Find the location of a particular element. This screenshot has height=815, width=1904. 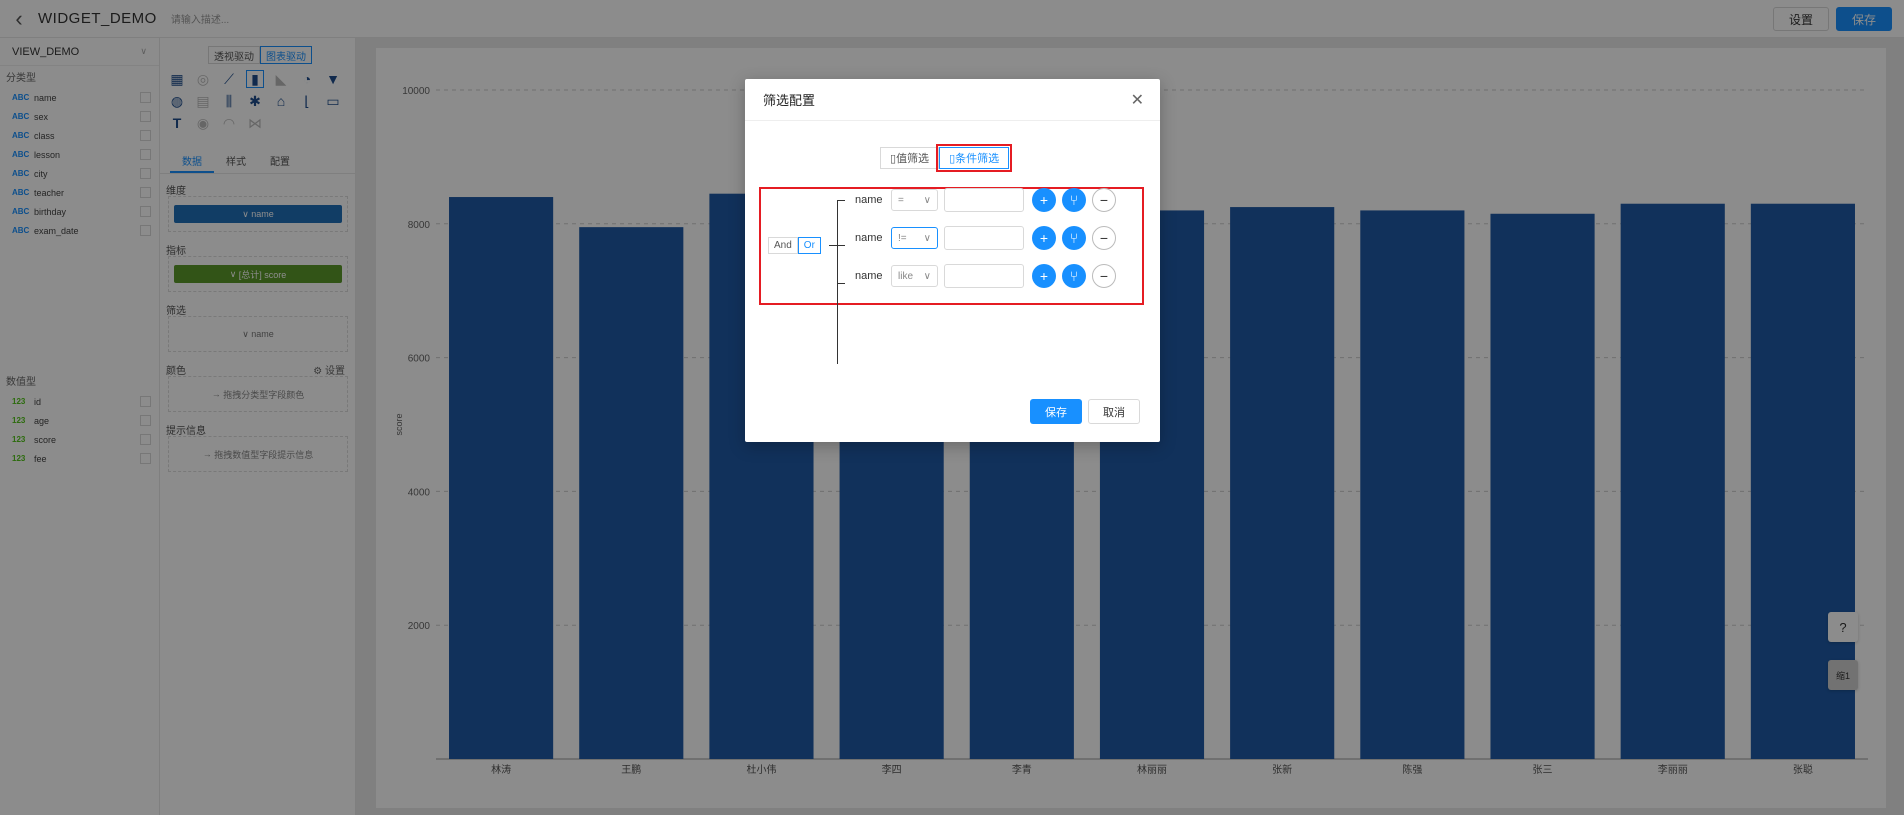

condition-row: name like ∨ + ⑂ − is located at coordinates (988, 276).